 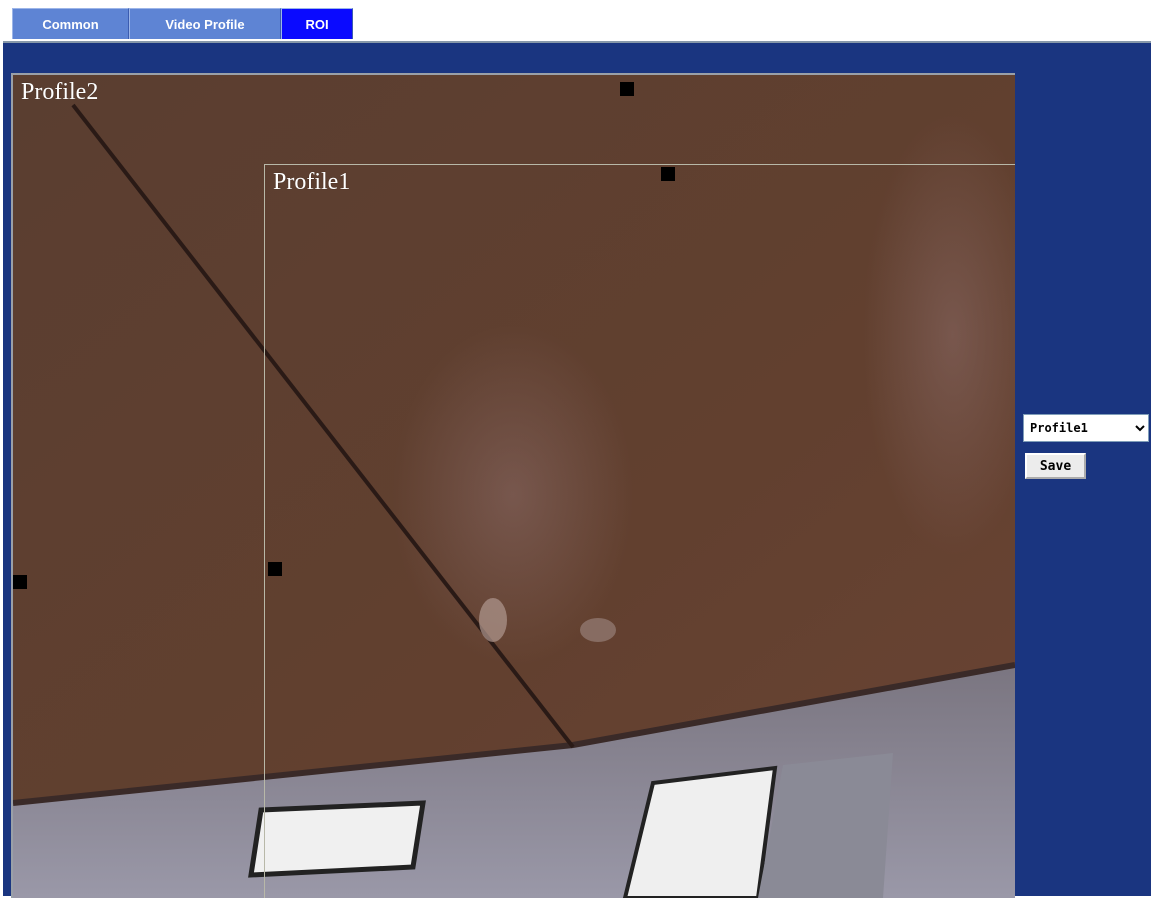 What do you see at coordinates (1086, 428) in the screenshot?
I see `profile-select: Profile1` at bounding box center [1086, 428].